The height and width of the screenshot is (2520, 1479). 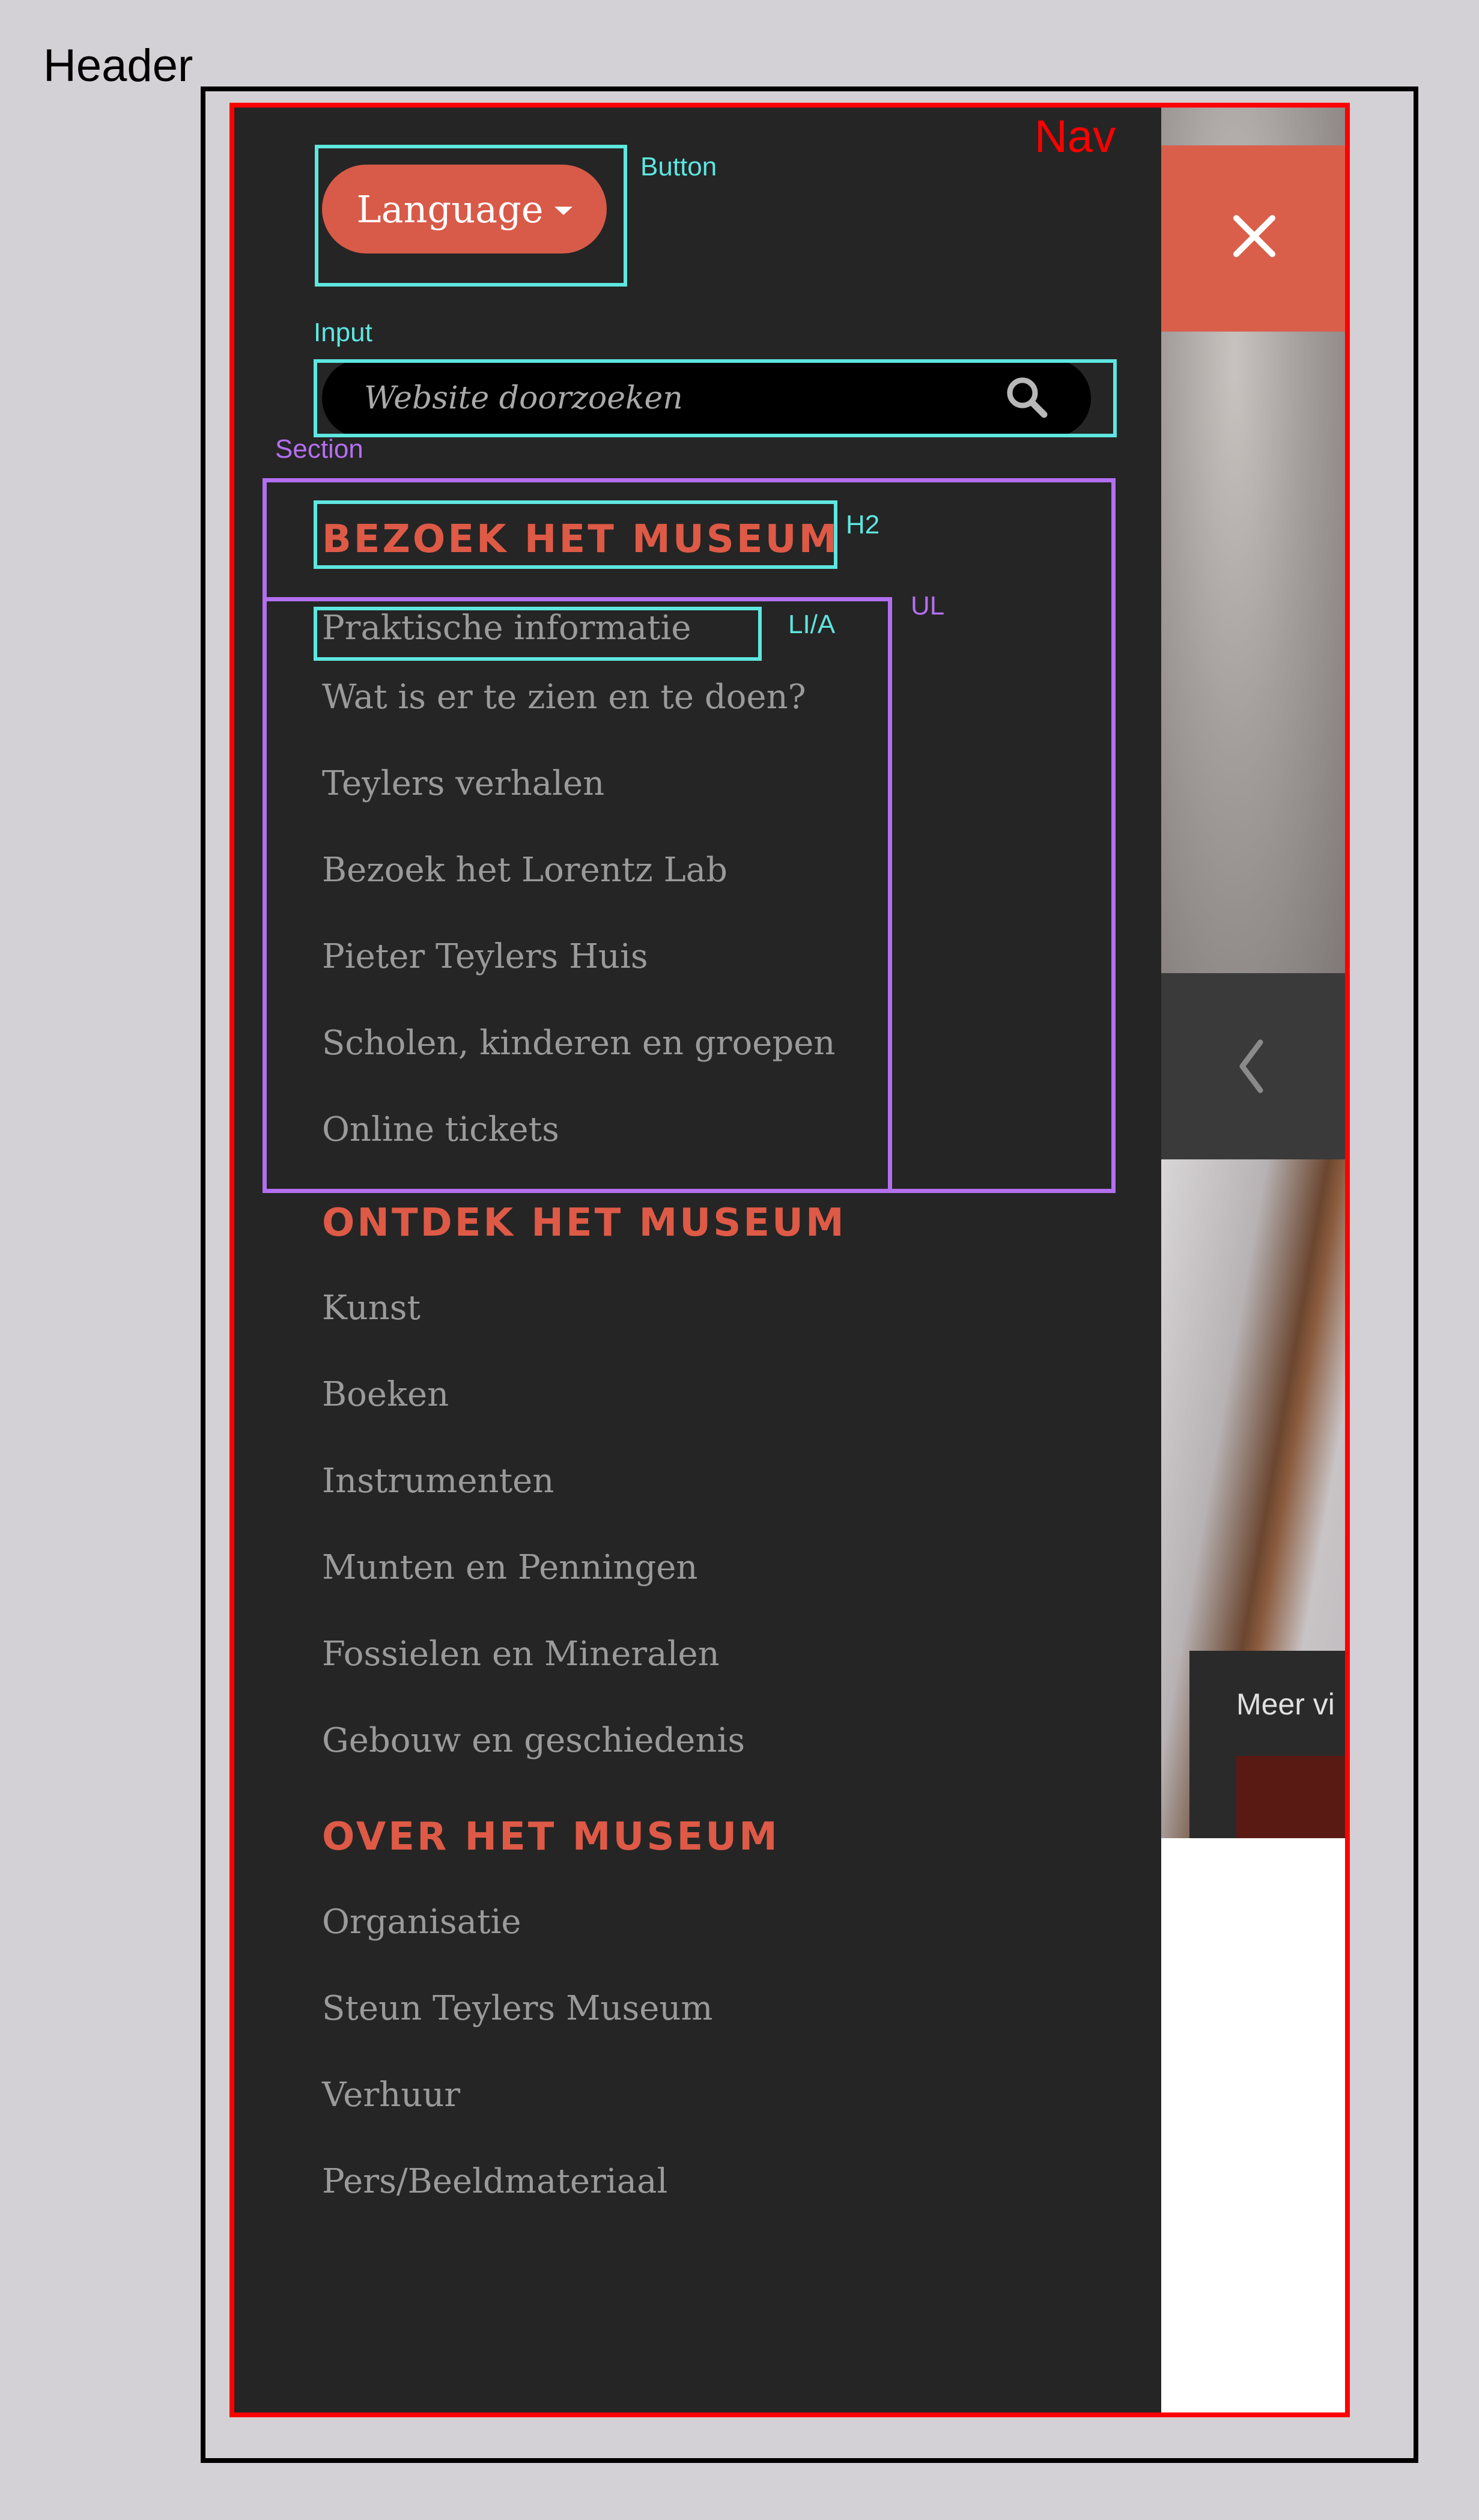 I want to click on button-annotation-label: Button, so click(x=678, y=166).